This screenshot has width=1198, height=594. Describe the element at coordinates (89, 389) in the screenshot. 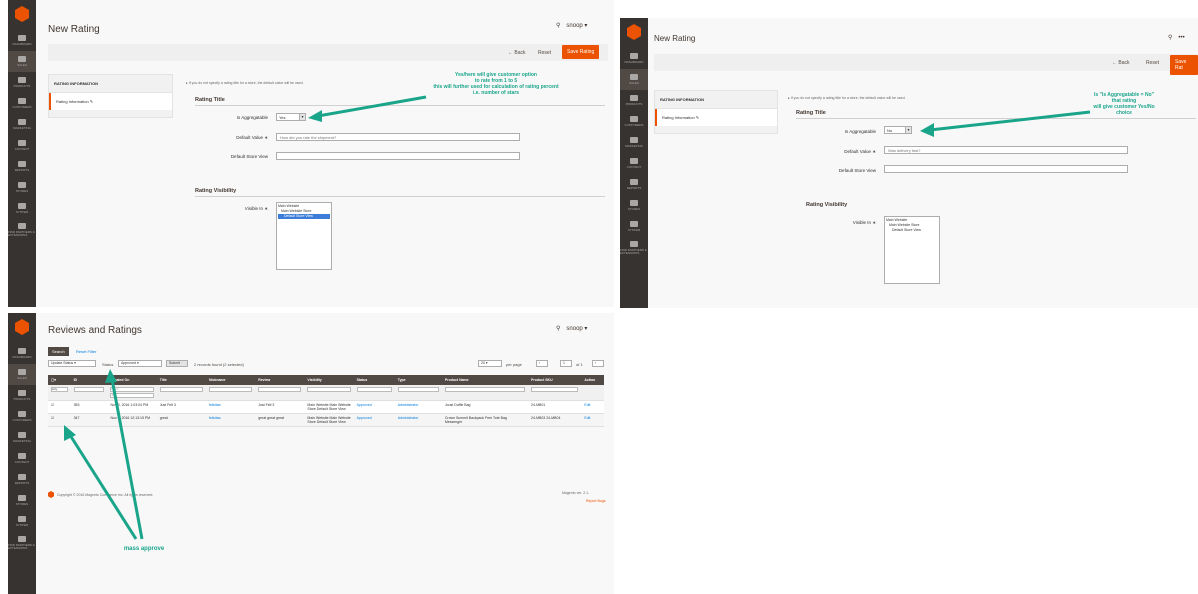

I see `id-filter` at that location.